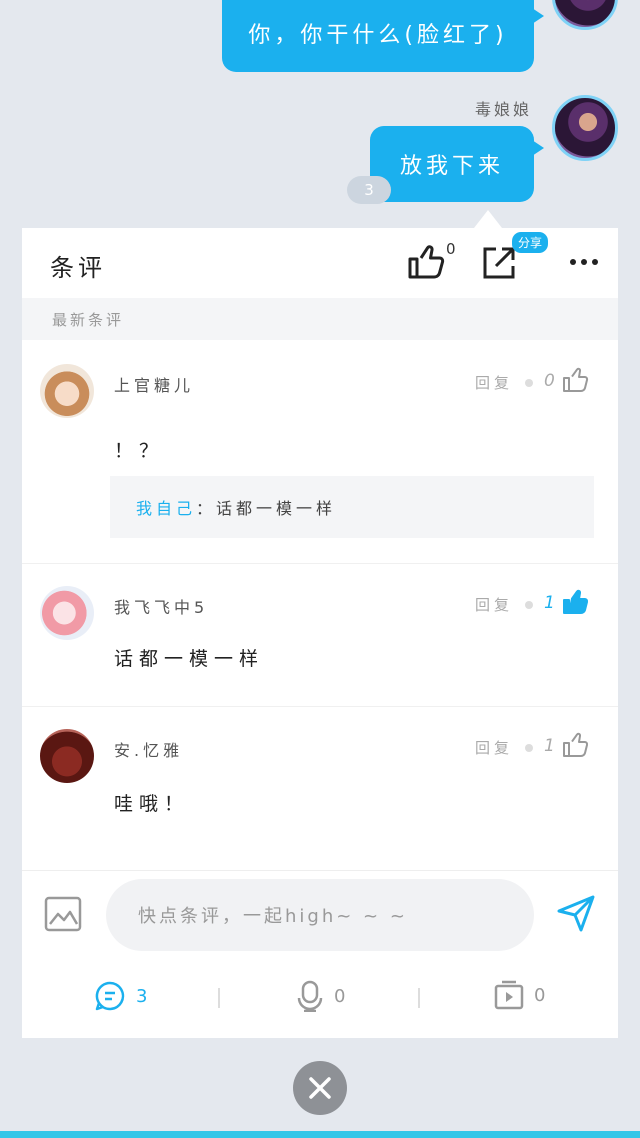 This screenshot has height=1138, width=640. Describe the element at coordinates (166, 507) in the screenshot. I see `quote-author: 我自己` at that location.